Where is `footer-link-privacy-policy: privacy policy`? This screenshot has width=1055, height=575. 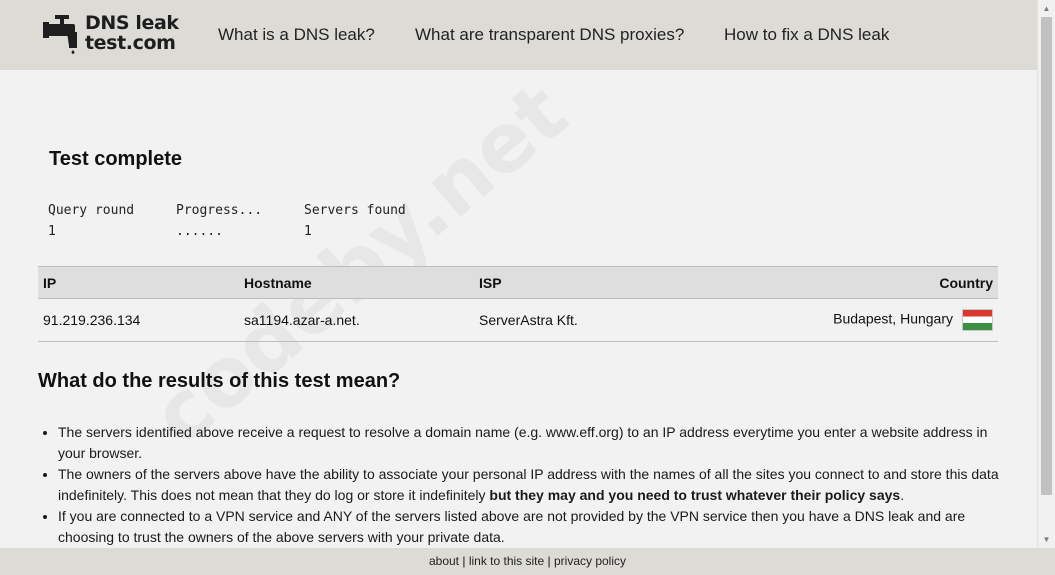
footer-link-privacy-policy: privacy policy is located at coordinates (590, 561).